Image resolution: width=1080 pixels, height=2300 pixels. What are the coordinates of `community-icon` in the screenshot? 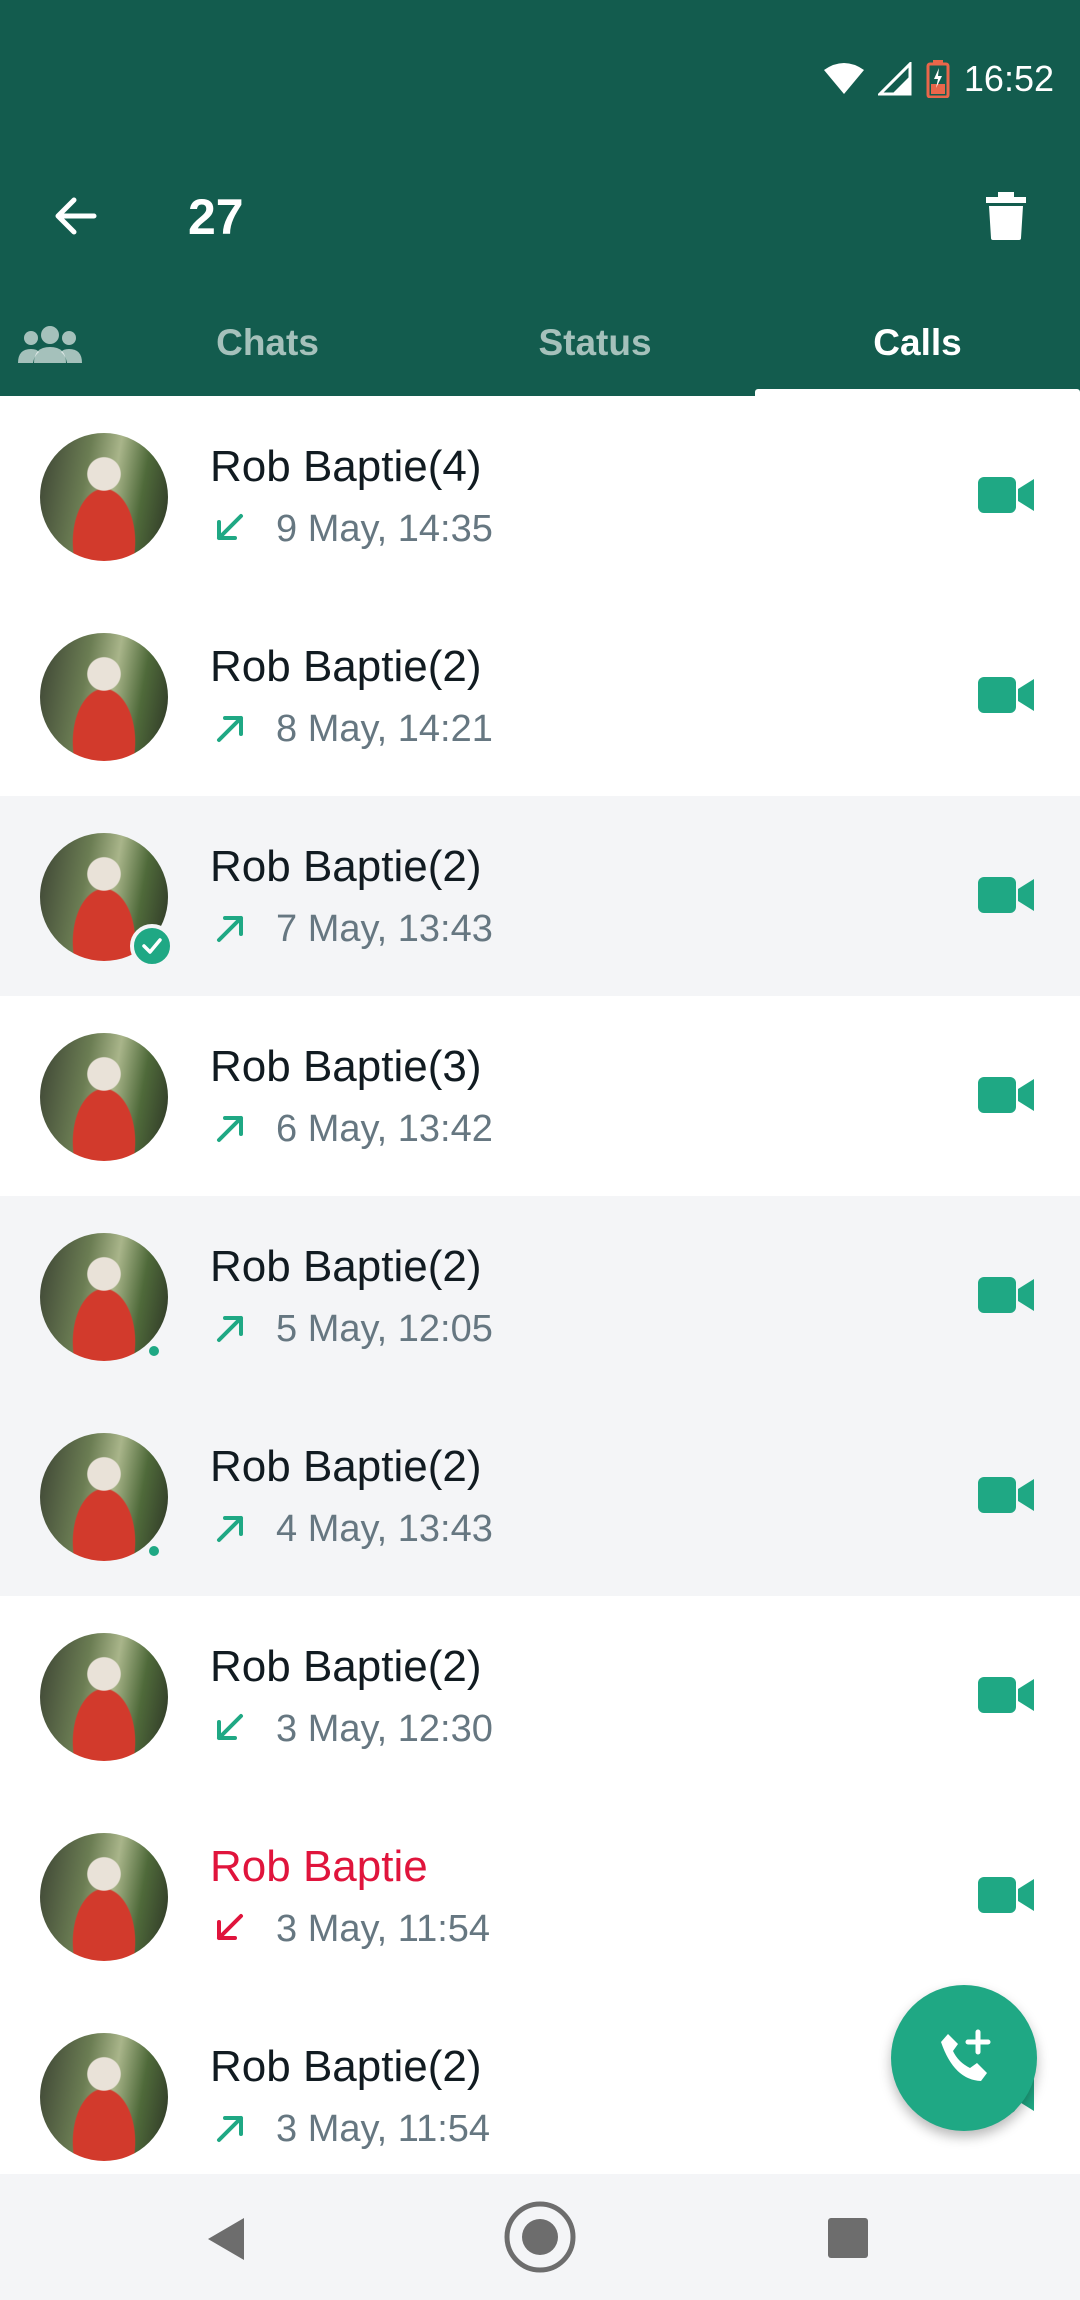 It's located at (50, 344).